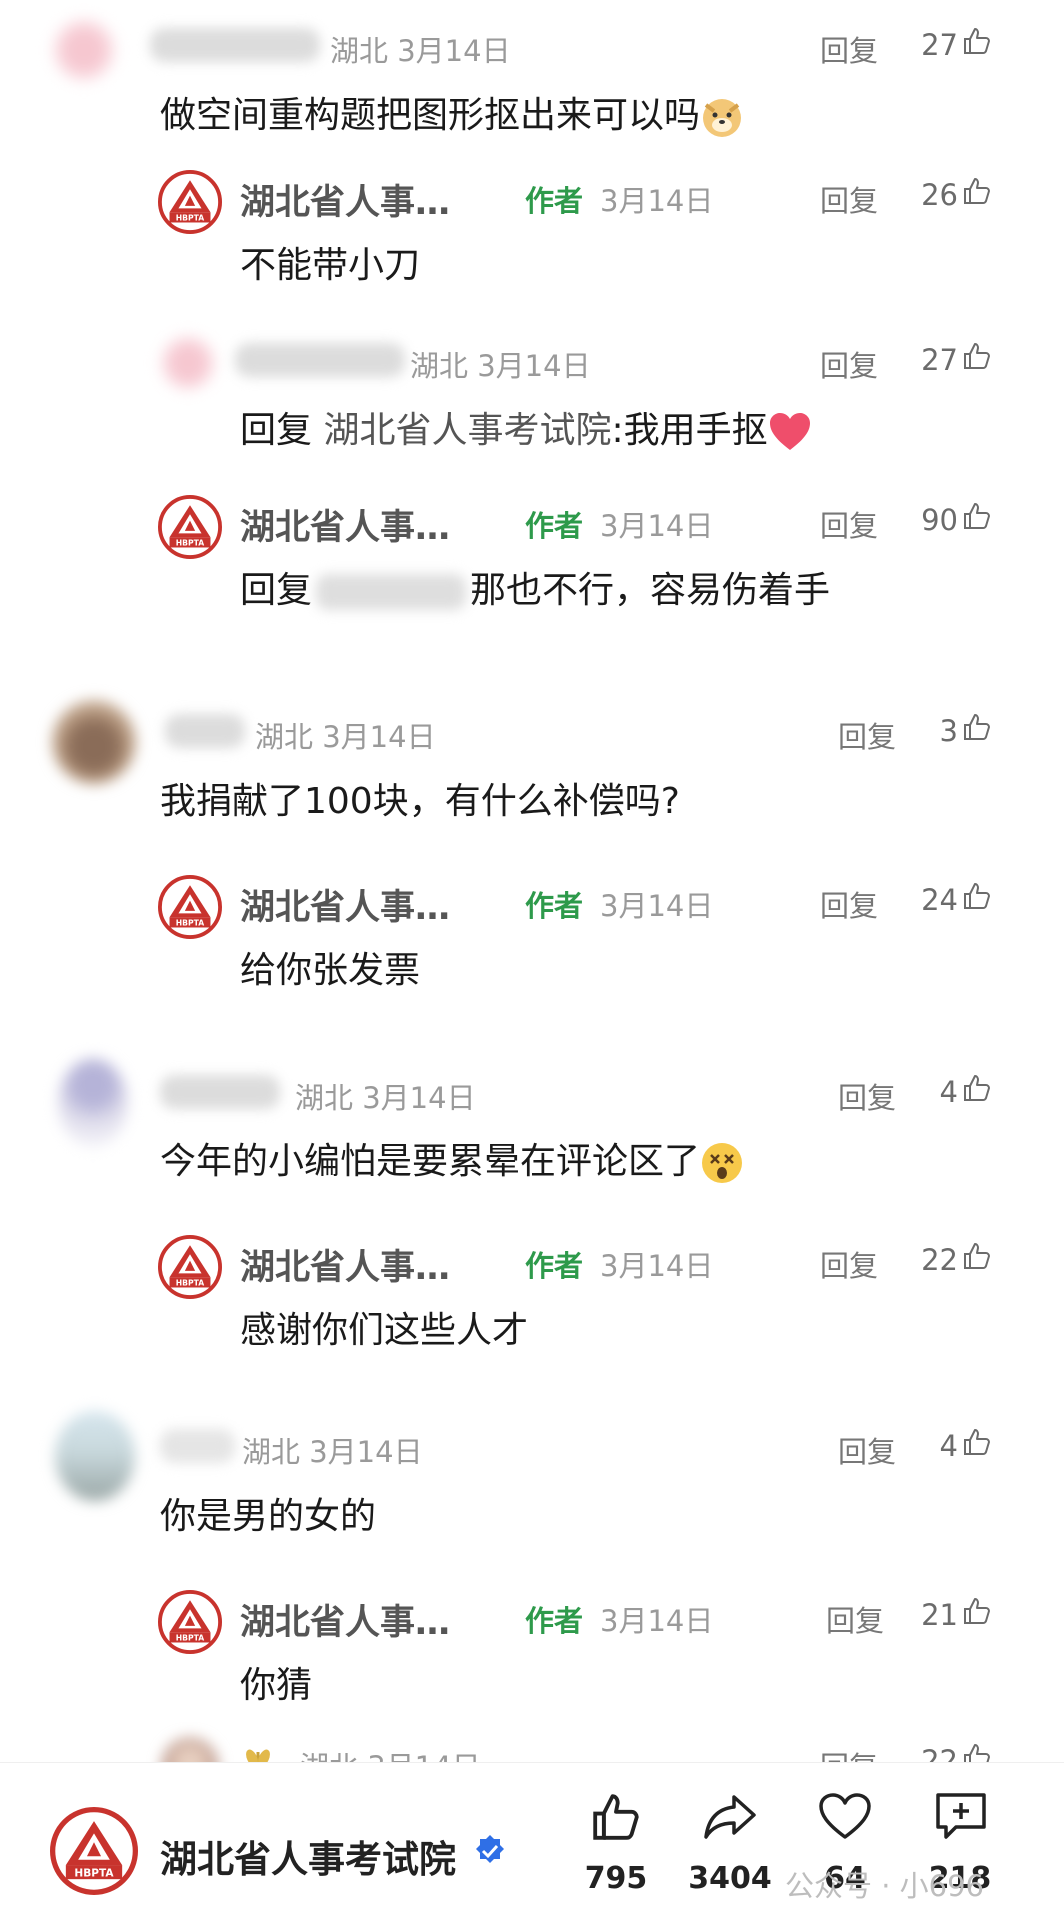  Describe the element at coordinates (939, 195) in the screenshot. I see `like-count: 26` at that location.